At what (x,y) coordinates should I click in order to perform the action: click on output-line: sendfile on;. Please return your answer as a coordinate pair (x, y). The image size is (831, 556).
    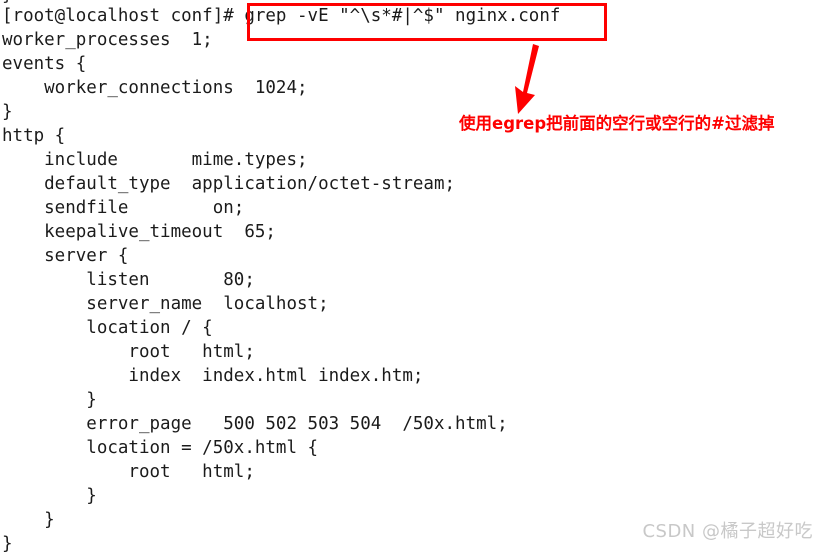
    Looking at the image, I should click on (123, 208).